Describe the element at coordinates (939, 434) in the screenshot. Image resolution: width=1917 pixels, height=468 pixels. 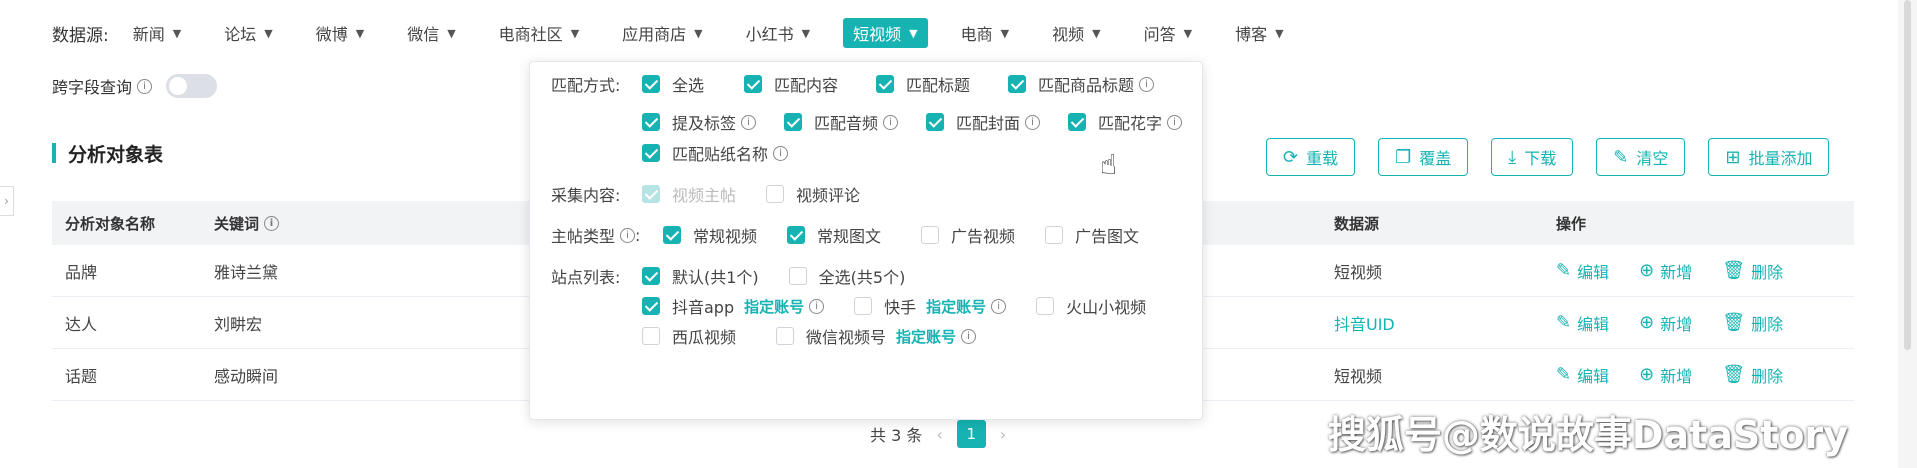
I see `prev-page-icon: ‹` at that location.